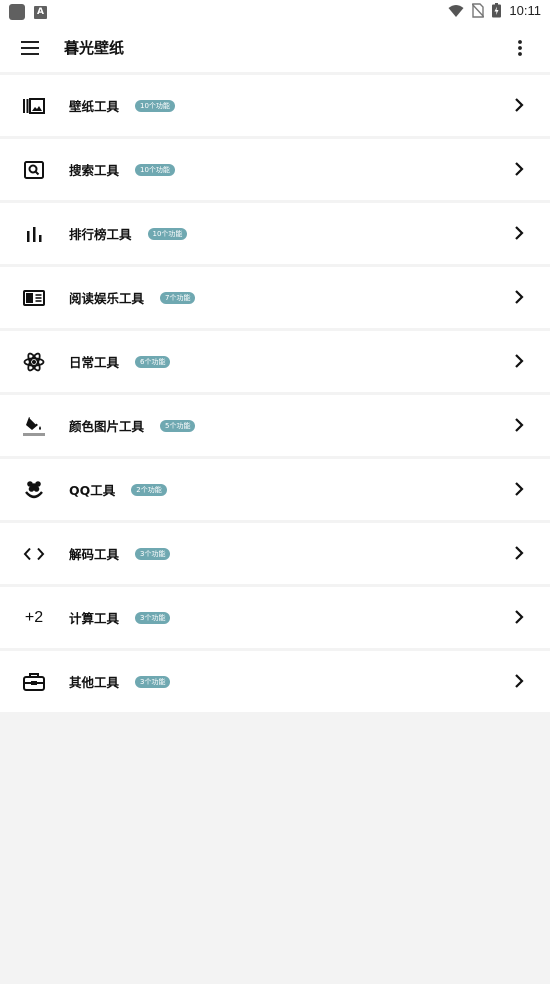 The image size is (550, 984). I want to click on app-bar: 暮光壁纸, so click(275, 48).